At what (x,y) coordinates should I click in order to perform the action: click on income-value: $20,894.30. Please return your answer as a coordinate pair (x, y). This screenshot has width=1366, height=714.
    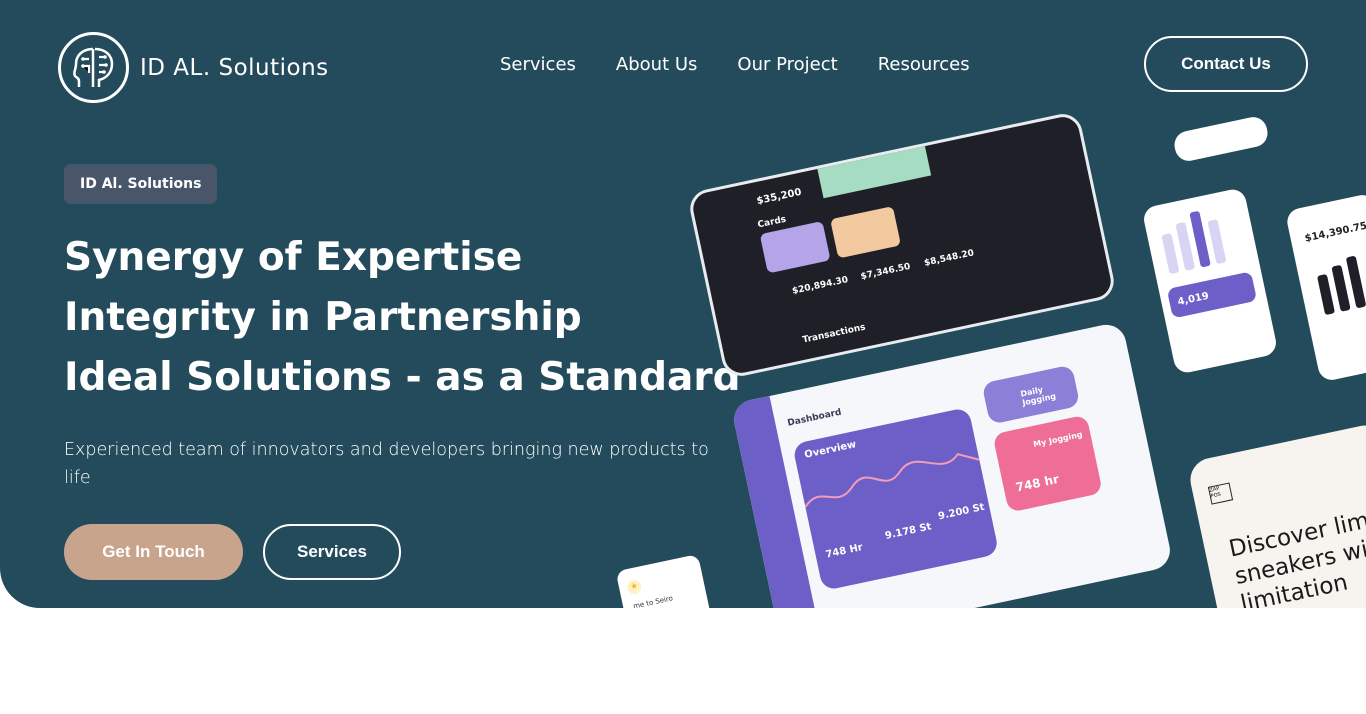
    Looking at the image, I should click on (820, 286).